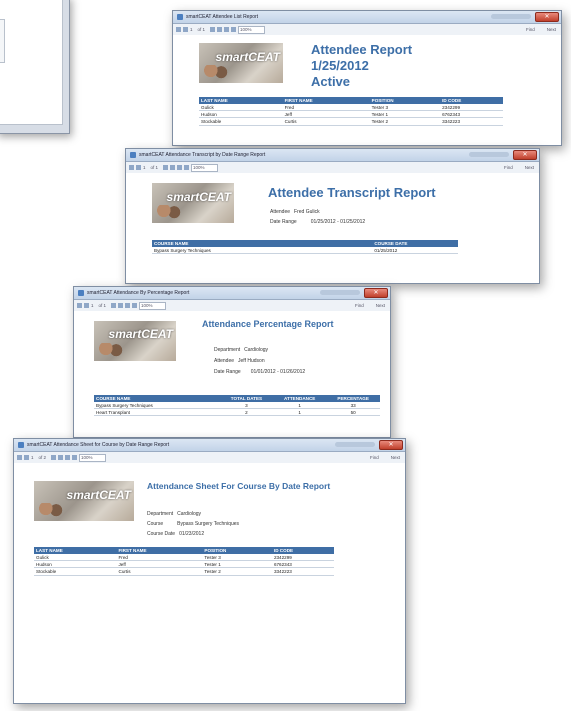 This screenshot has width=571, height=711. What do you see at coordinates (222, 17) in the screenshot?
I see `window-title: smartCEAT Attendee List Report` at bounding box center [222, 17].